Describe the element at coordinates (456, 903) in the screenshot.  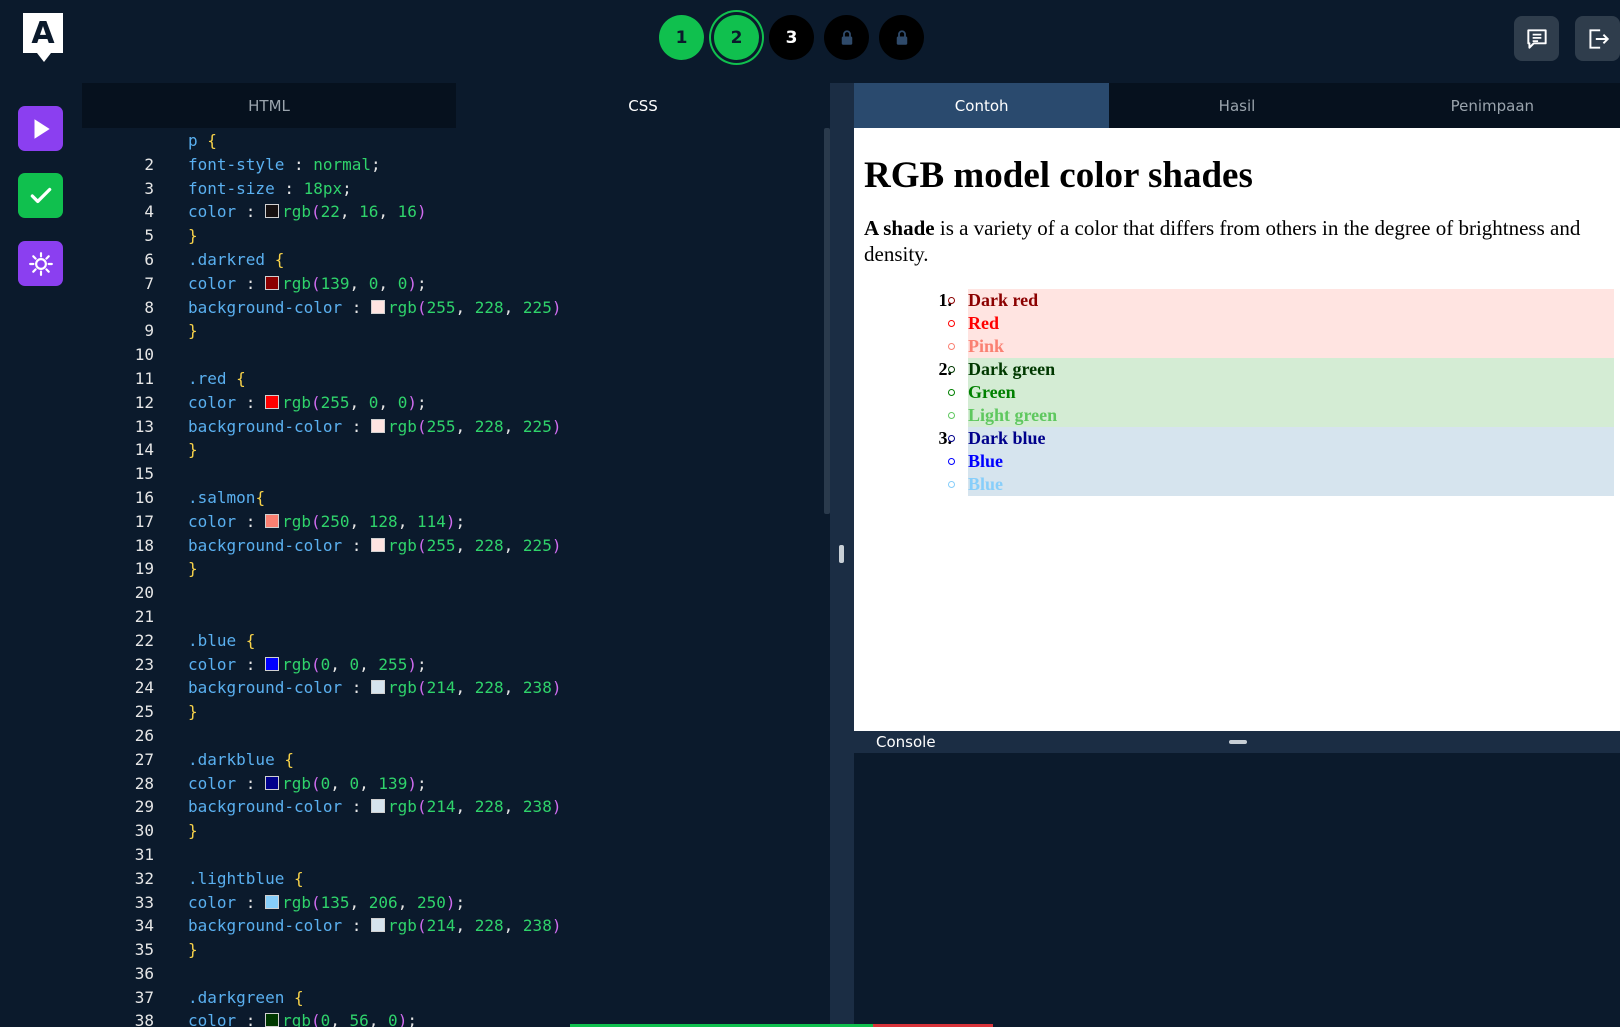
I see `code-line: 33 color : rgb(135, 206, 250);` at that location.